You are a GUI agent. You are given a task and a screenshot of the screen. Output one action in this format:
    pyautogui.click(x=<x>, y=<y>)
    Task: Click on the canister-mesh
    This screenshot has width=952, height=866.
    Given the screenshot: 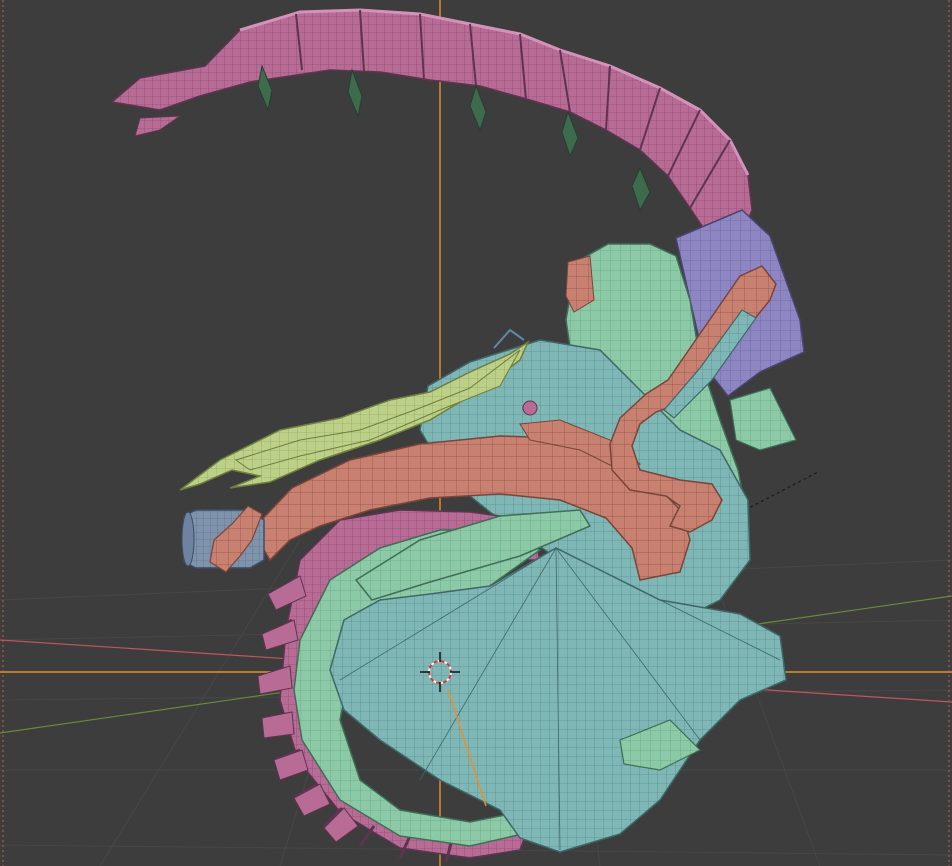 What is the action you would take?
    pyautogui.click(x=223, y=539)
    